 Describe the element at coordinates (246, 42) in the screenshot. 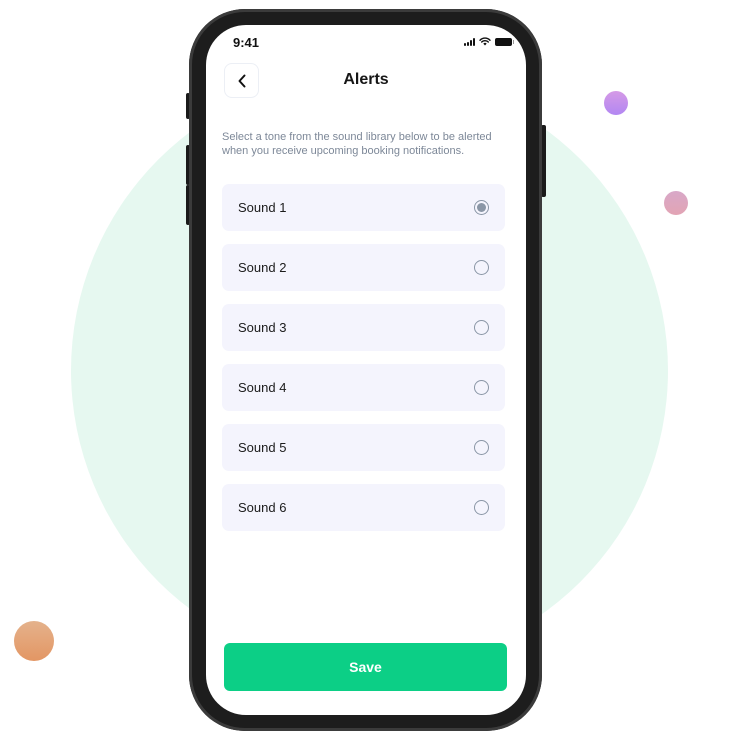

I see `status-time: 9:41` at that location.